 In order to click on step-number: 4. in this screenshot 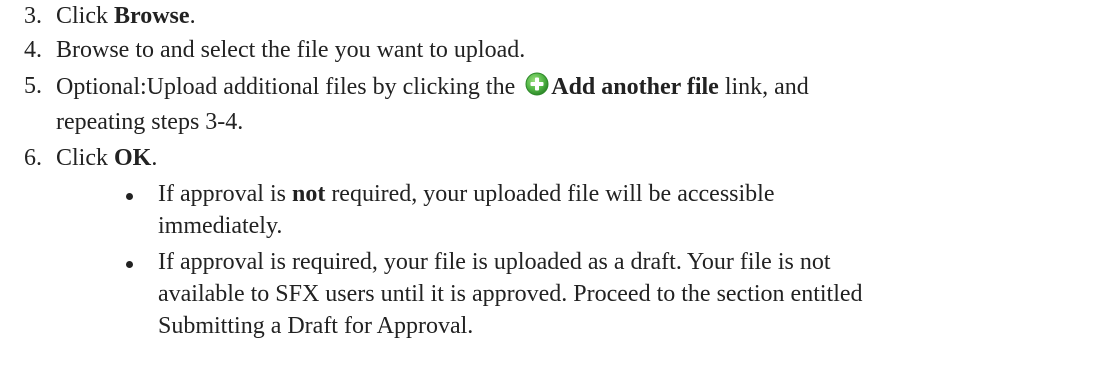, I will do `click(33, 50)`.